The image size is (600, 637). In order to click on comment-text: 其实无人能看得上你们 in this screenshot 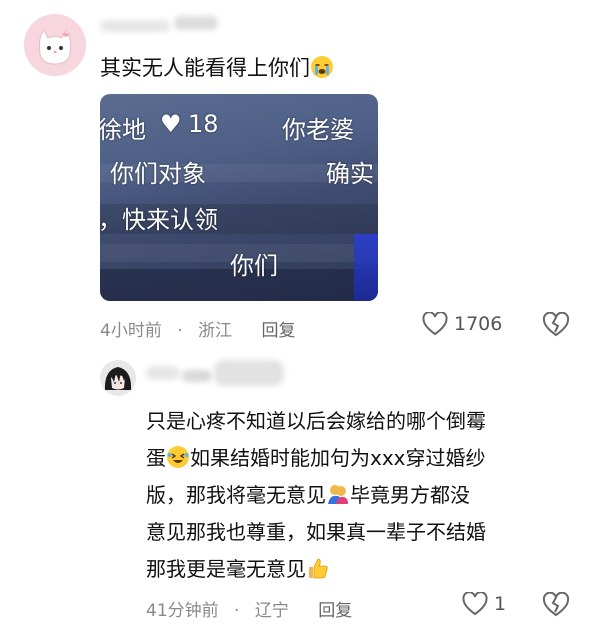, I will do `click(217, 67)`.